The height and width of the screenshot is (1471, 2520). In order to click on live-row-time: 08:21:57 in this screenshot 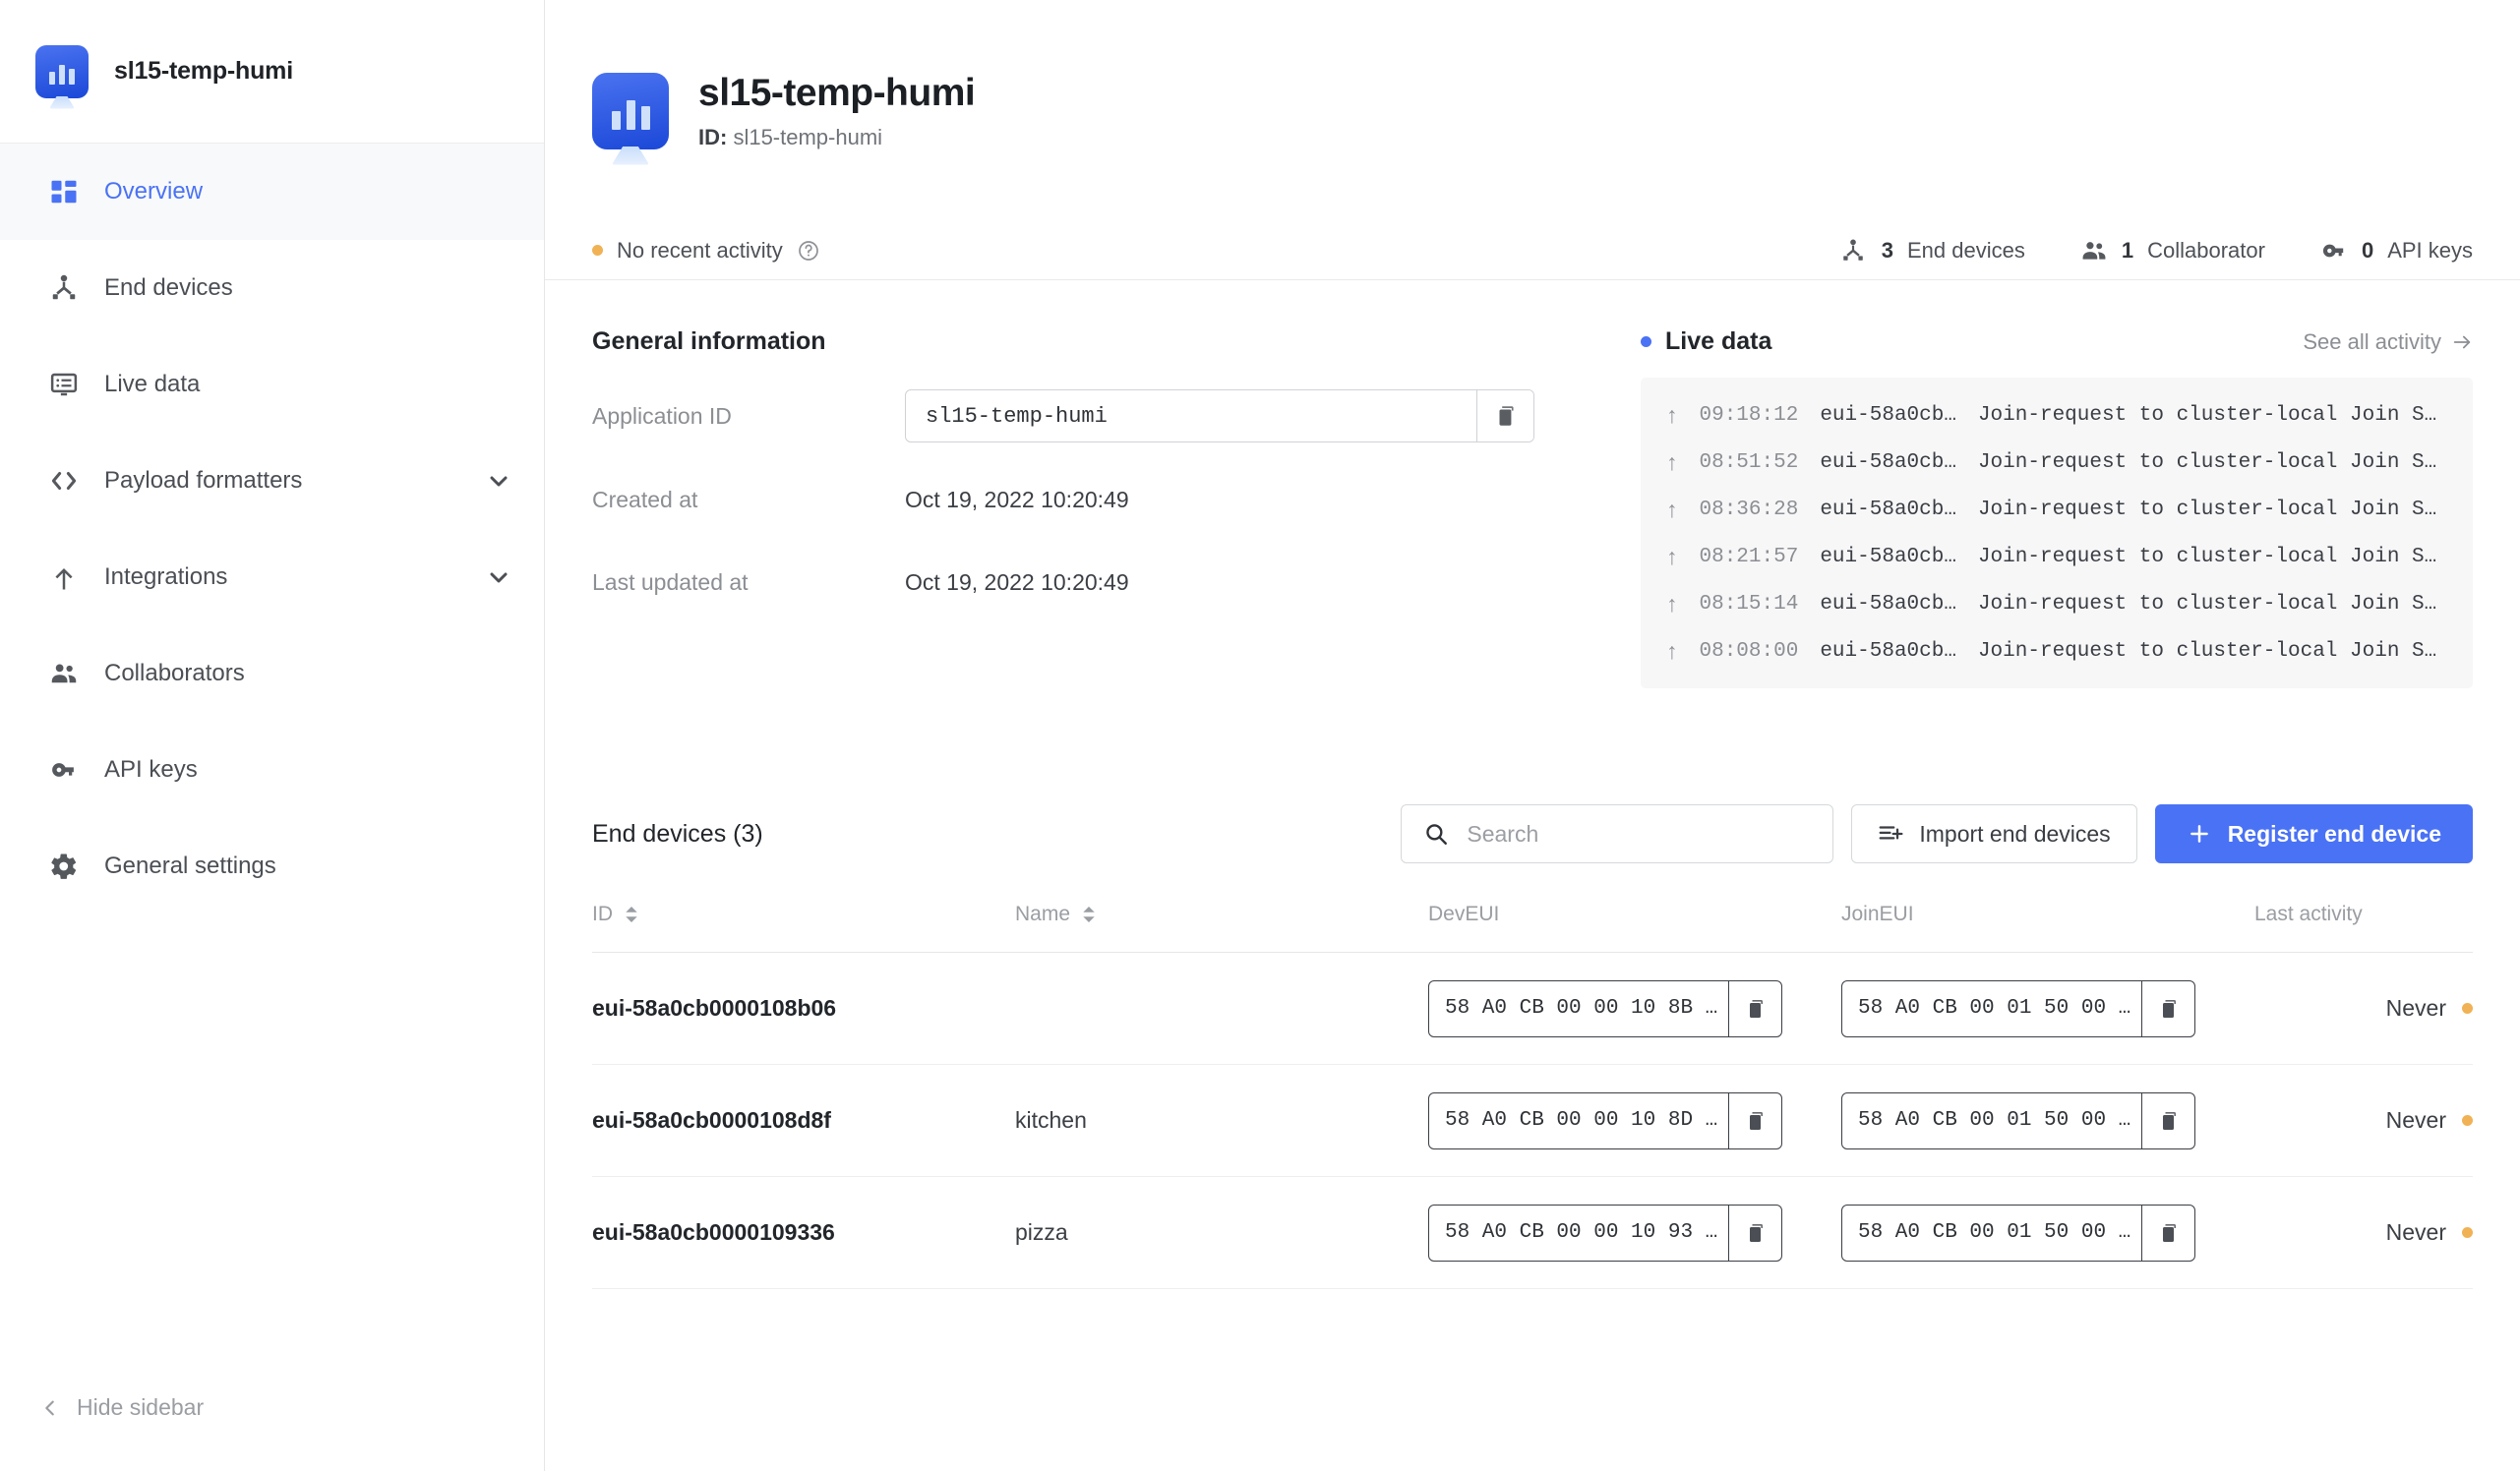, I will do `click(1749, 556)`.